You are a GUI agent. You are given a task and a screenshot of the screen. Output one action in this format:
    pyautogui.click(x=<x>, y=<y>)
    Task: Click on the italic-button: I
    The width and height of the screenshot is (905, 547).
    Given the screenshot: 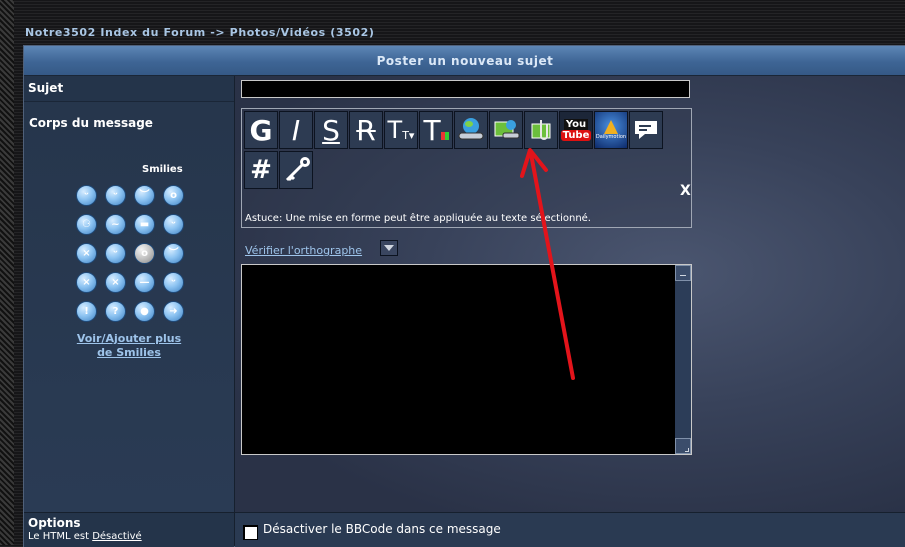 What is the action you would take?
    pyautogui.click(x=296, y=130)
    